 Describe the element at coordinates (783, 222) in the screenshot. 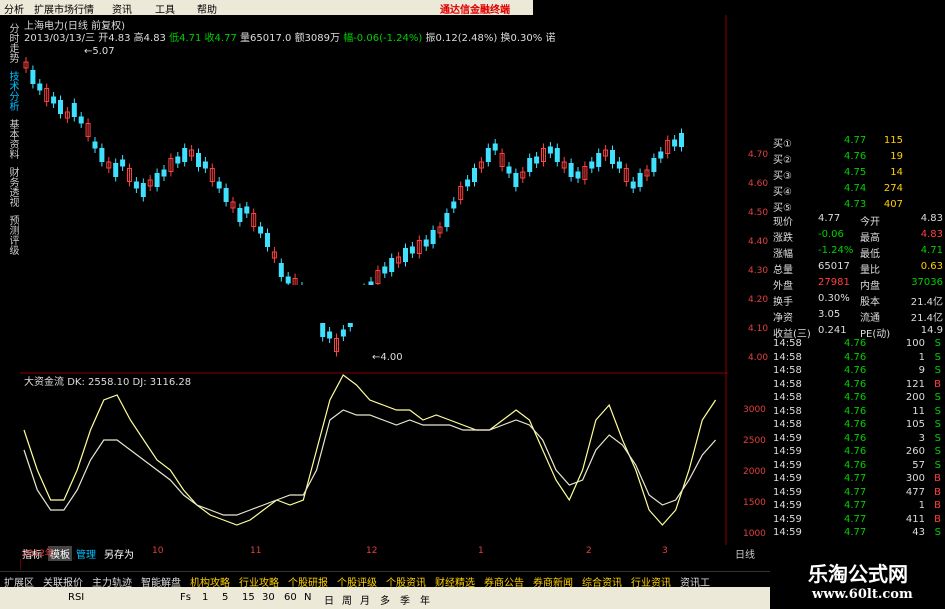

I see `stat-label: 现价` at that location.